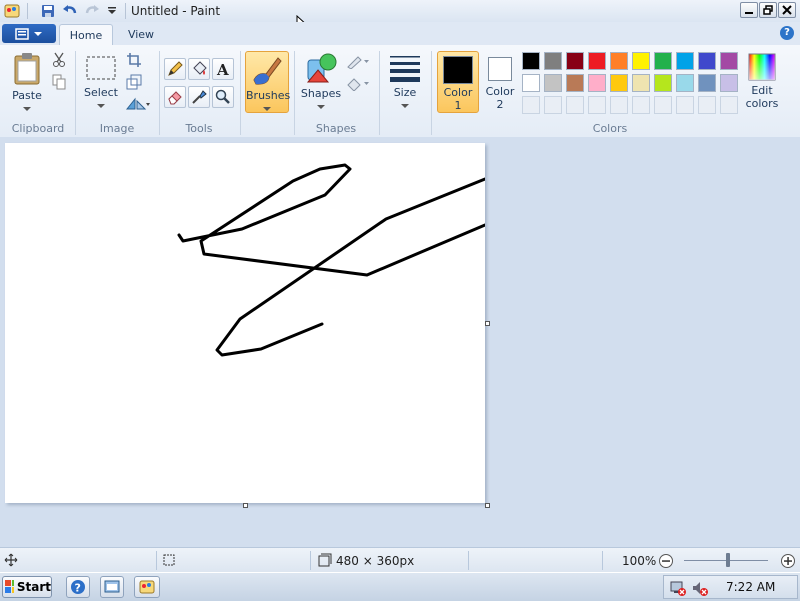 The height and width of the screenshot is (601, 800). I want to click on color1-button: Color 1, so click(458, 82).